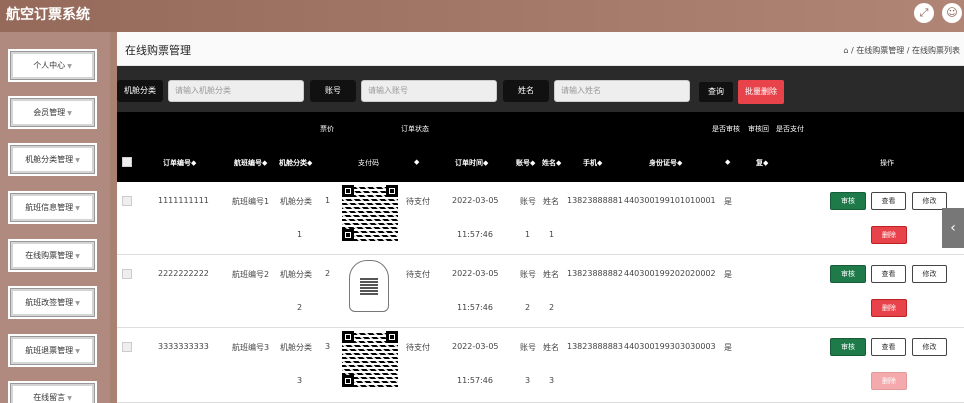  I want to click on col-reply: 复◆, so click(762, 163).